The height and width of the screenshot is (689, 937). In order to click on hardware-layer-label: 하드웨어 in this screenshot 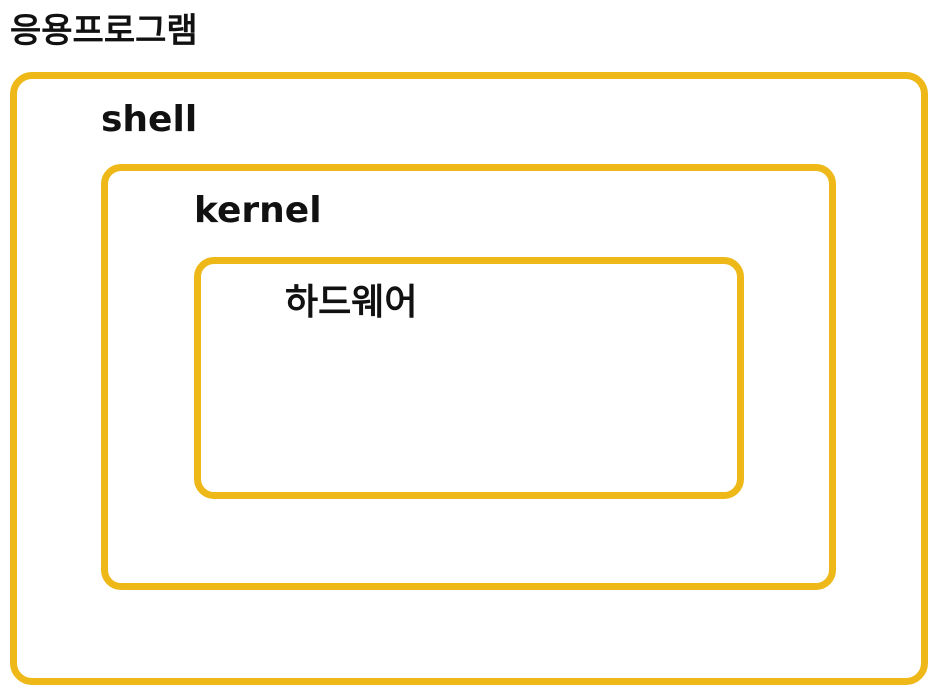, I will do `click(351, 302)`.